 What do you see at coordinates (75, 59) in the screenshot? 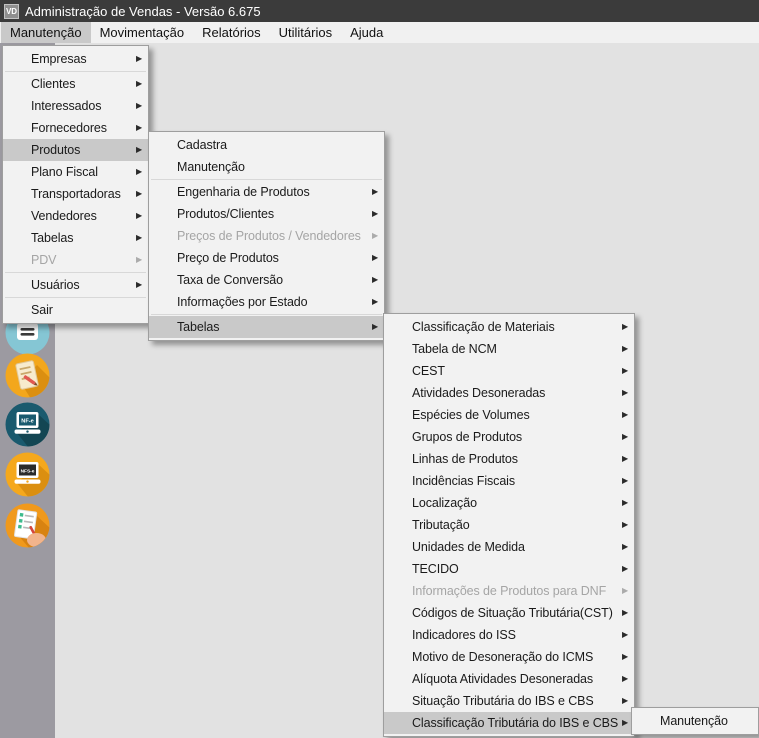
I see `menu-item-empresas: Empresas ▶` at bounding box center [75, 59].